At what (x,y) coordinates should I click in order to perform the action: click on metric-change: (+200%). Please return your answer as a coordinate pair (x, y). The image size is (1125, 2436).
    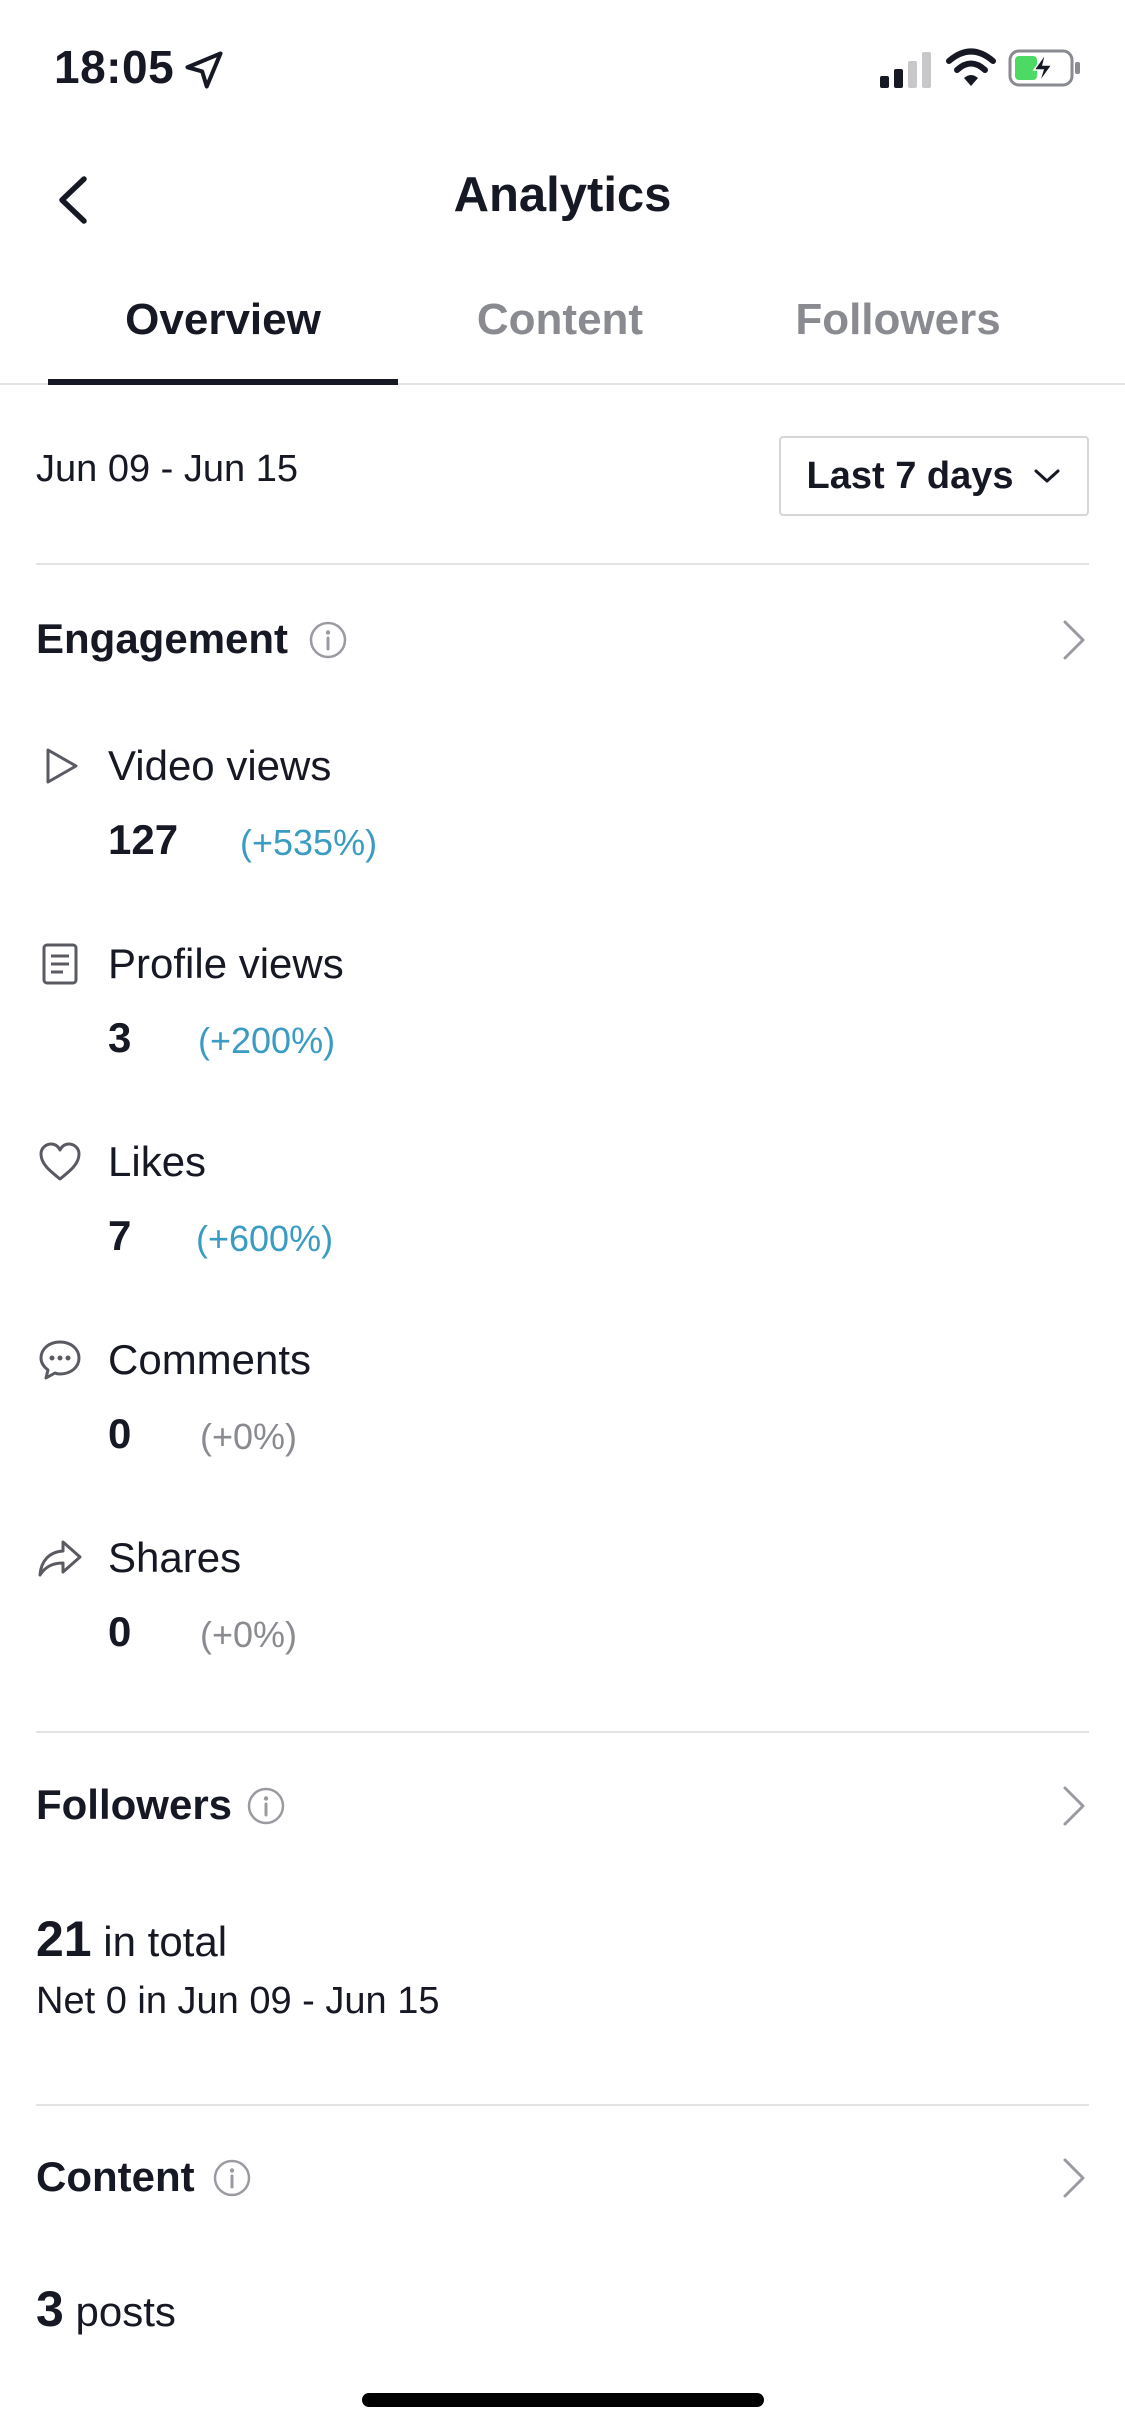
    Looking at the image, I should click on (267, 1040).